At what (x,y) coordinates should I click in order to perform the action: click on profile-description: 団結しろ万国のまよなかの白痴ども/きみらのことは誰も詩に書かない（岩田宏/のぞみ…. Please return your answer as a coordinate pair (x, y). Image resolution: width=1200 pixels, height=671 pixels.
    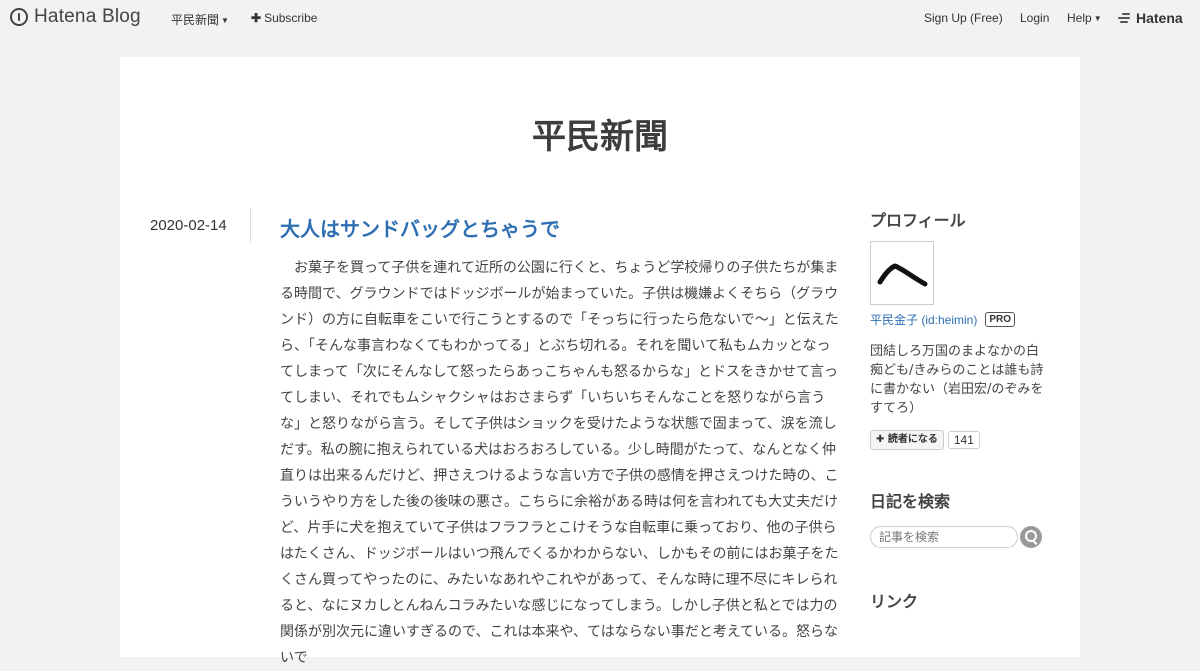
    Looking at the image, I should click on (957, 380).